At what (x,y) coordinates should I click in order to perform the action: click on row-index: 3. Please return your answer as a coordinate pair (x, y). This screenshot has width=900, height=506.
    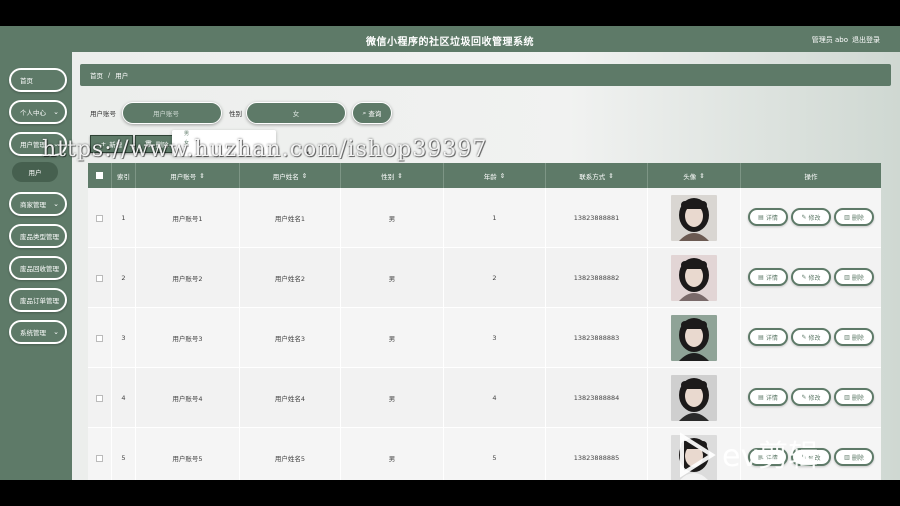
    Looking at the image, I should click on (124, 338).